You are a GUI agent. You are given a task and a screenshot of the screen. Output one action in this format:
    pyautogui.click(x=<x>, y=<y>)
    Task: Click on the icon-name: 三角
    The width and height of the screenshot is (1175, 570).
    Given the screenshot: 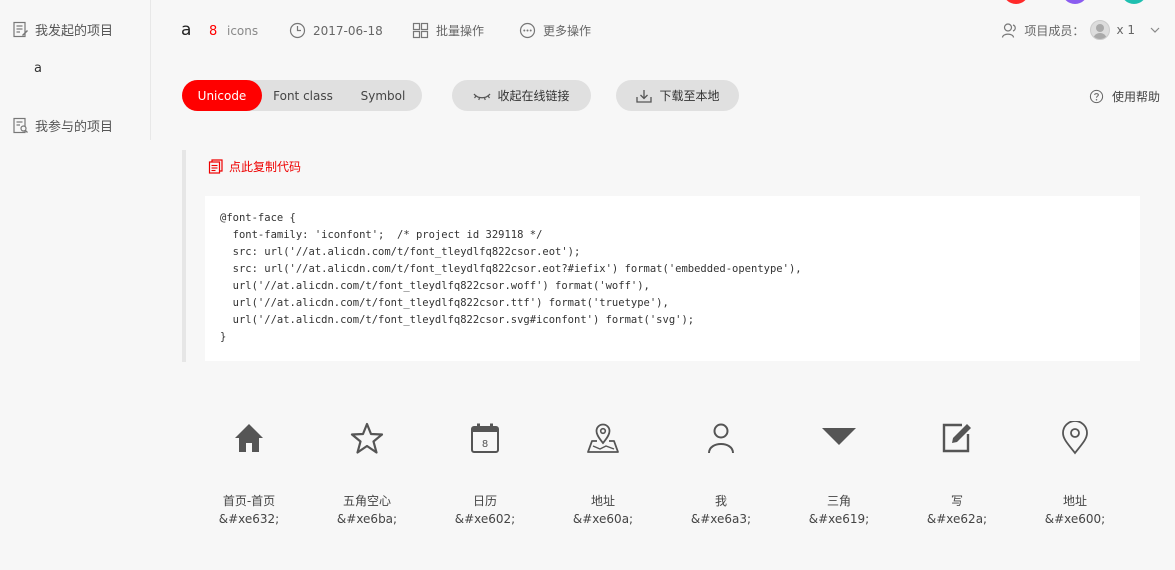 What is the action you would take?
    pyautogui.click(x=838, y=501)
    